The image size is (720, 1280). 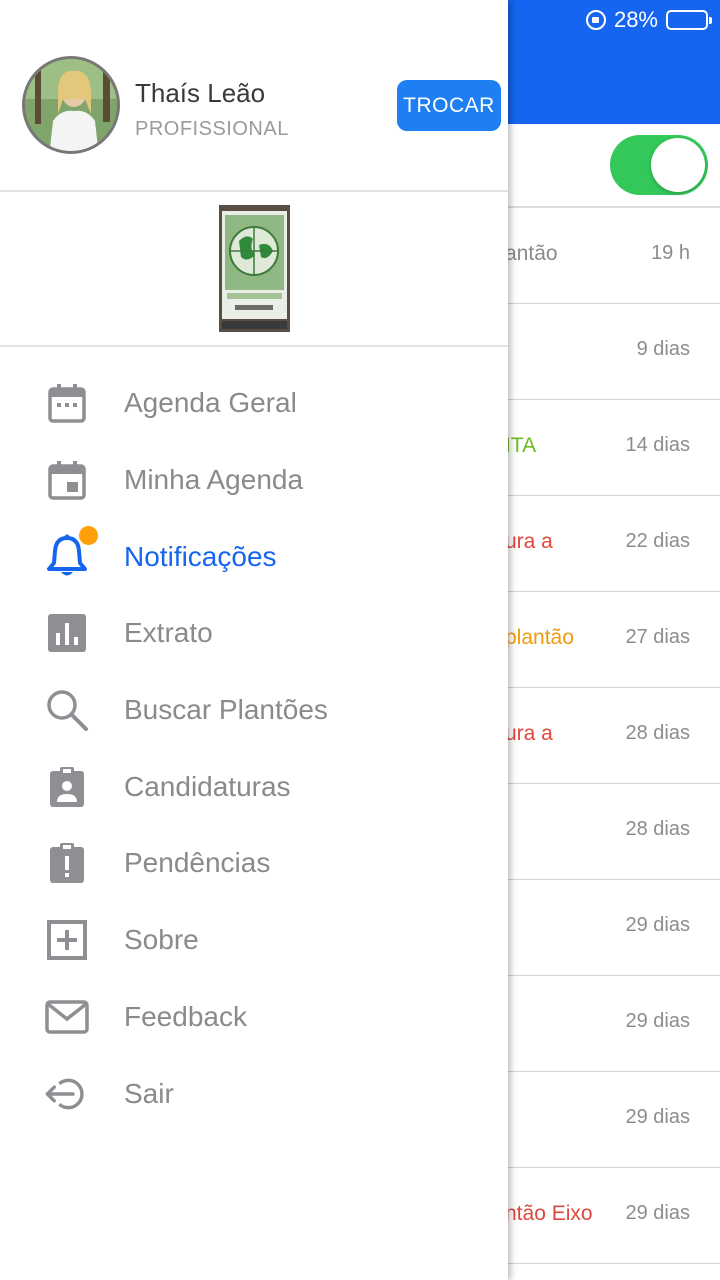 What do you see at coordinates (161, 940) in the screenshot?
I see `menu-item-label: Sobre` at bounding box center [161, 940].